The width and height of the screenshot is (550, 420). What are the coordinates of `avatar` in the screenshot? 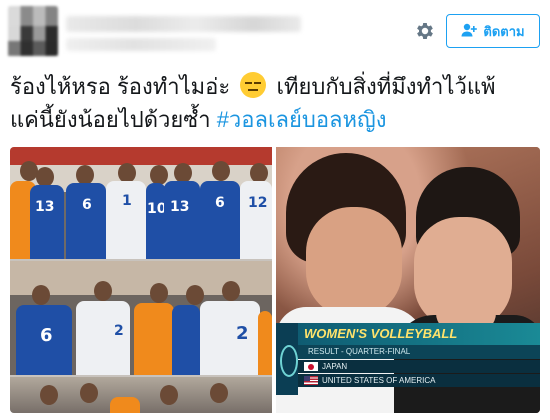 It's located at (33, 31).